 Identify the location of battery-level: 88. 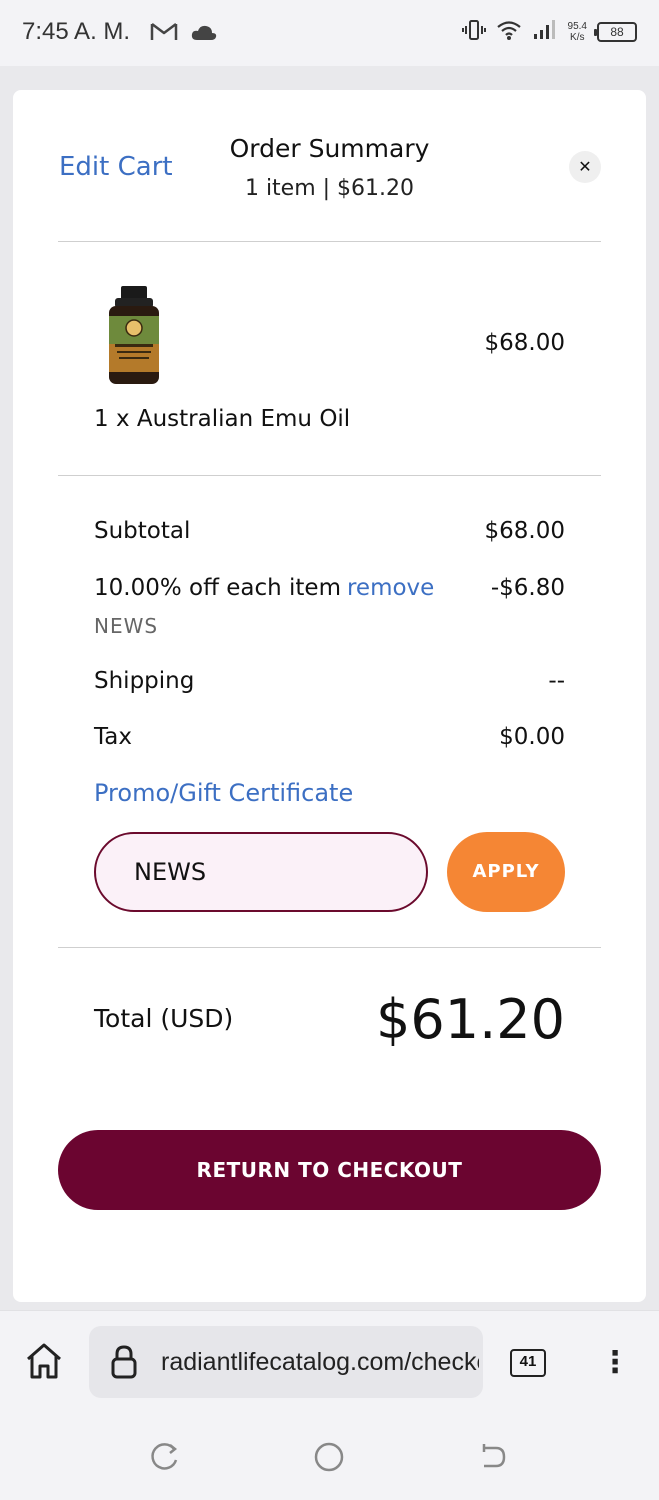
(617, 32).